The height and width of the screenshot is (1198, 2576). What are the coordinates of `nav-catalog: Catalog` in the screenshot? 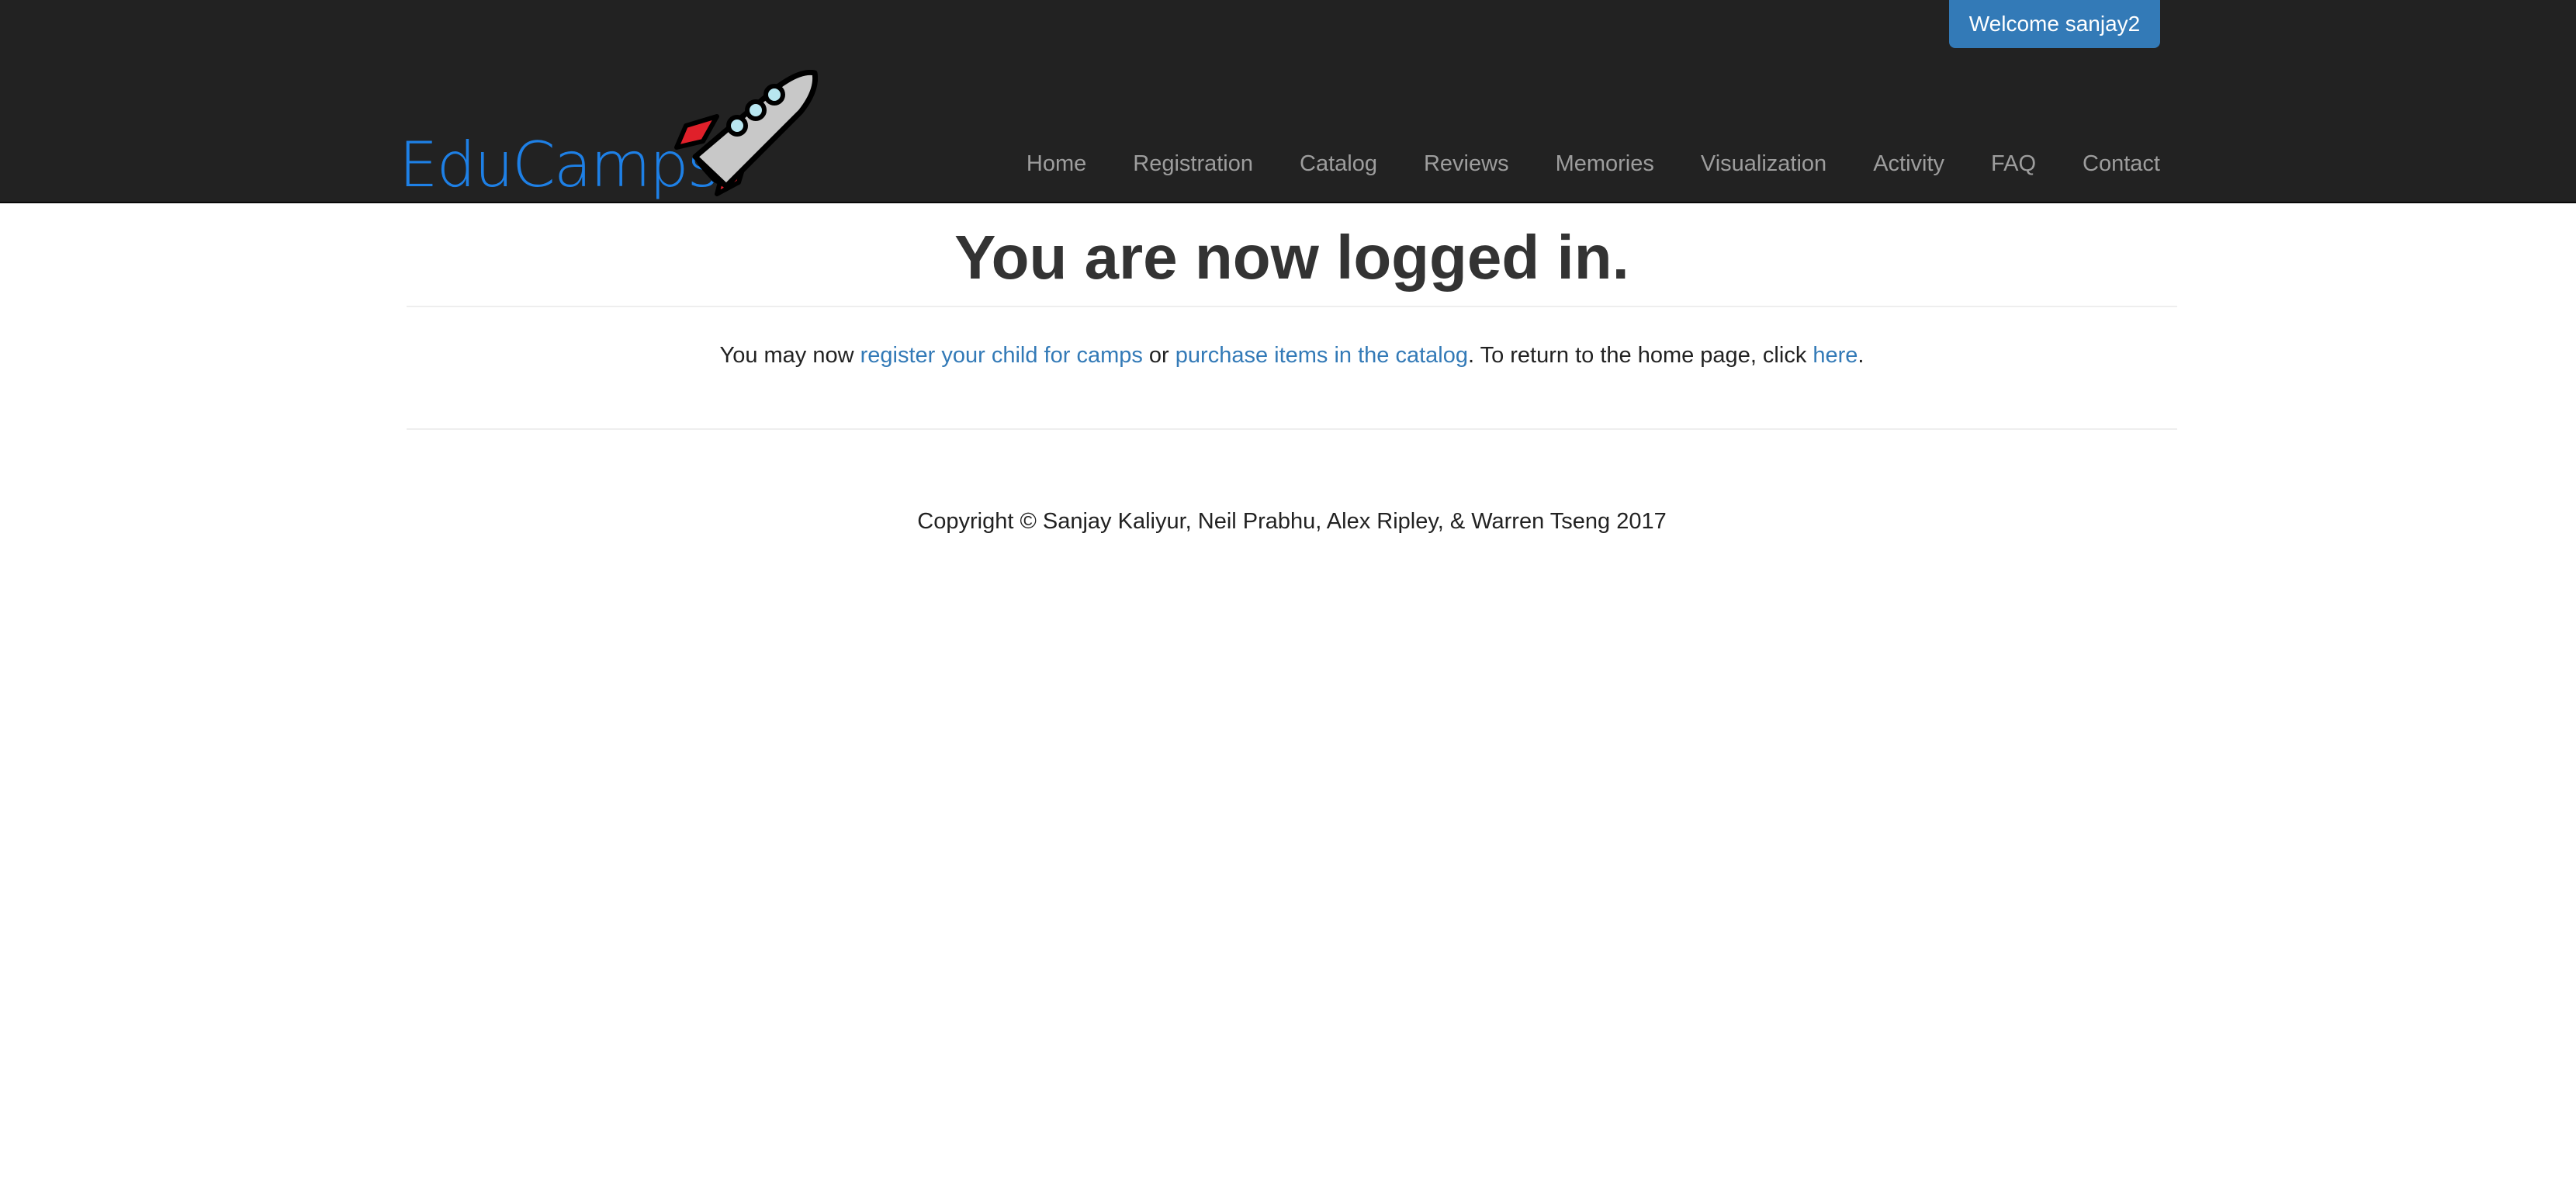 It's located at (1338, 163).